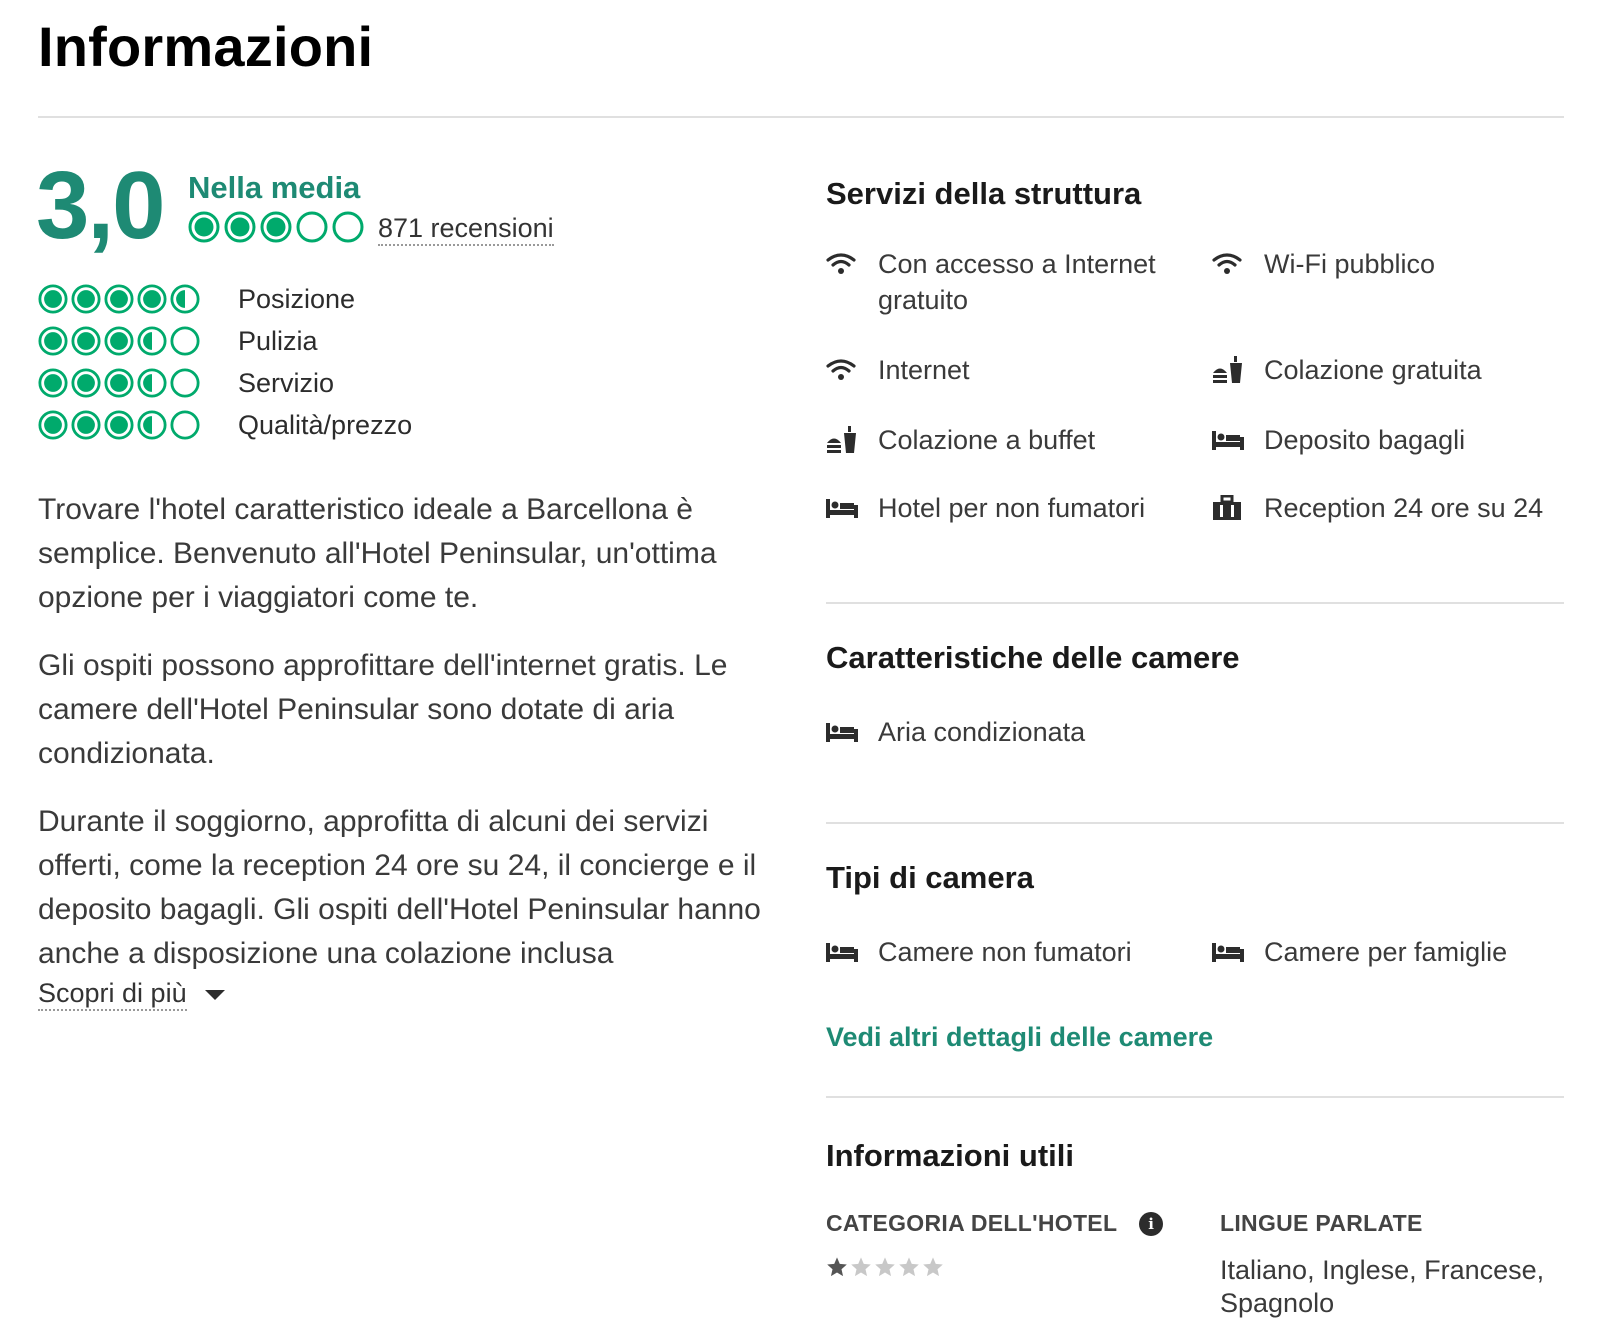 This screenshot has height=1334, width=1614. I want to click on page-title: Informazioni, so click(206, 46).